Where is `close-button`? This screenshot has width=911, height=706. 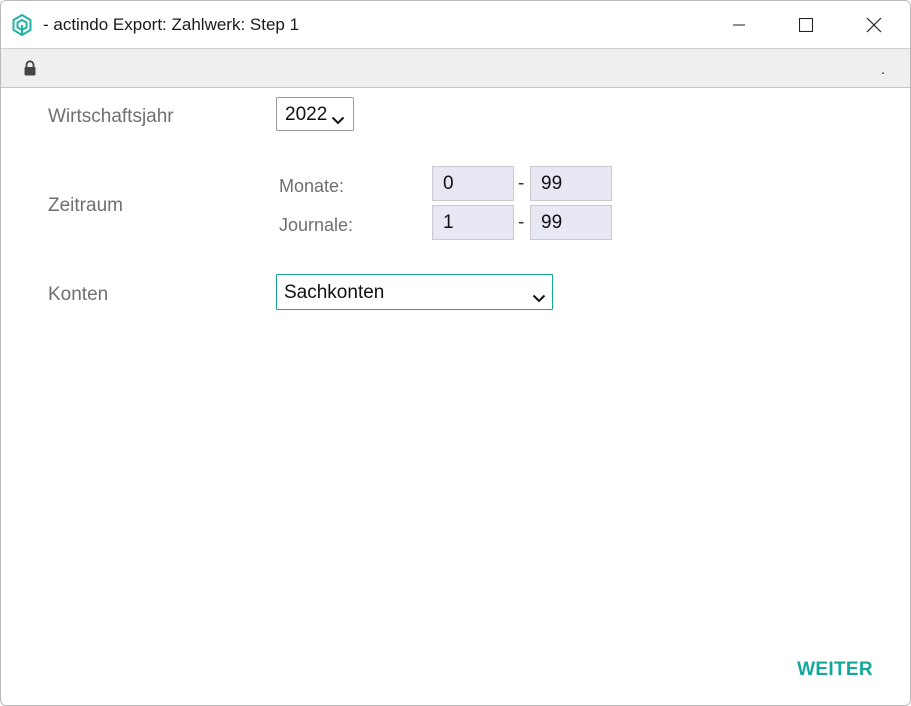
close-button is located at coordinates (874, 24).